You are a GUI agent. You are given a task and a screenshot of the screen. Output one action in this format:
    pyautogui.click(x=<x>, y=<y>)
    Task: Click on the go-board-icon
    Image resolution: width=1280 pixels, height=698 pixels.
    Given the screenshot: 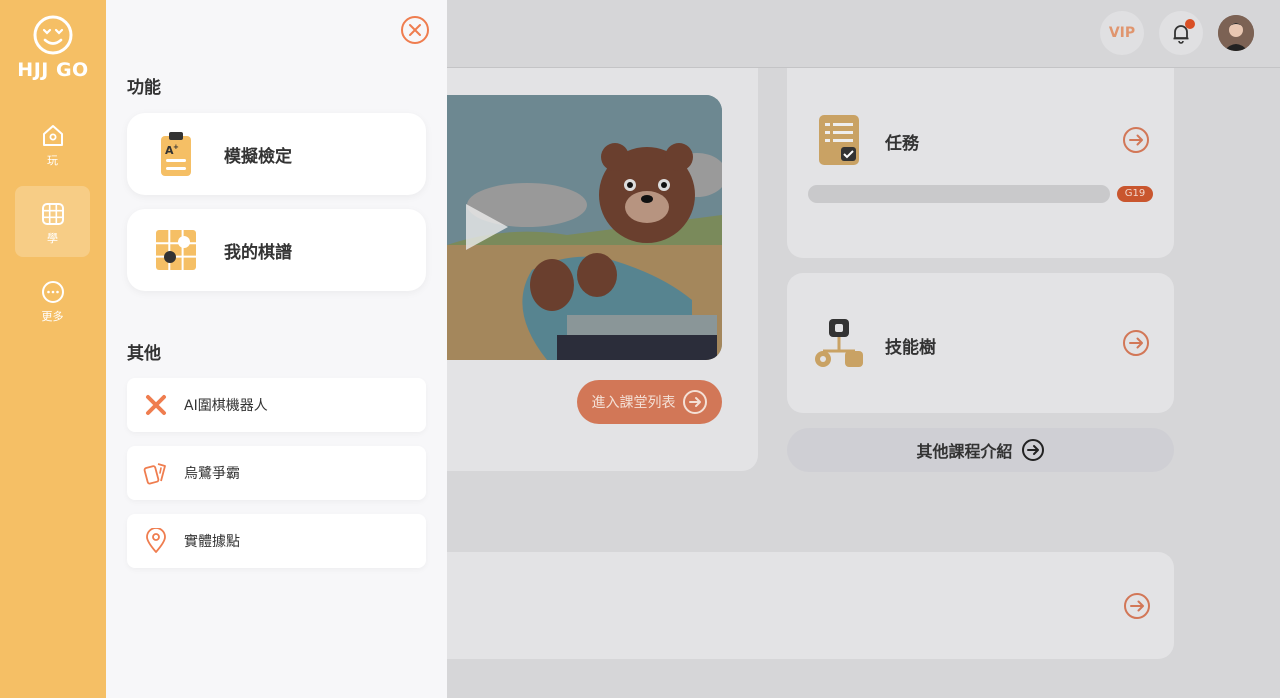 What is the action you would take?
    pyautogui.click(x=175, y=250)
    